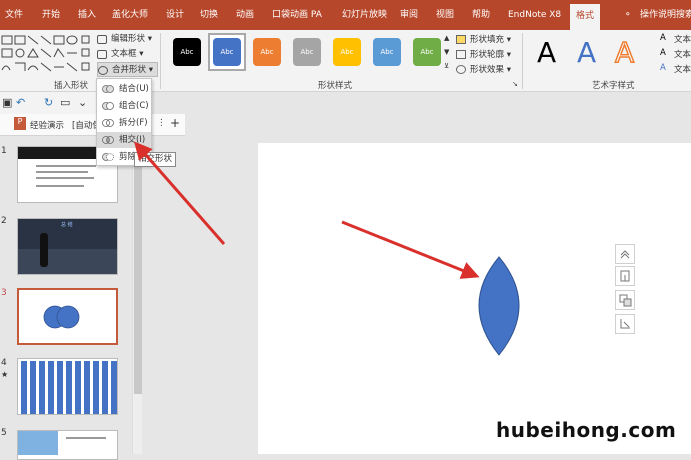  What do you see at coordinates (4, 363) in the screenshot?
I see `slide-number: 4` at bounding box center [4, 363].